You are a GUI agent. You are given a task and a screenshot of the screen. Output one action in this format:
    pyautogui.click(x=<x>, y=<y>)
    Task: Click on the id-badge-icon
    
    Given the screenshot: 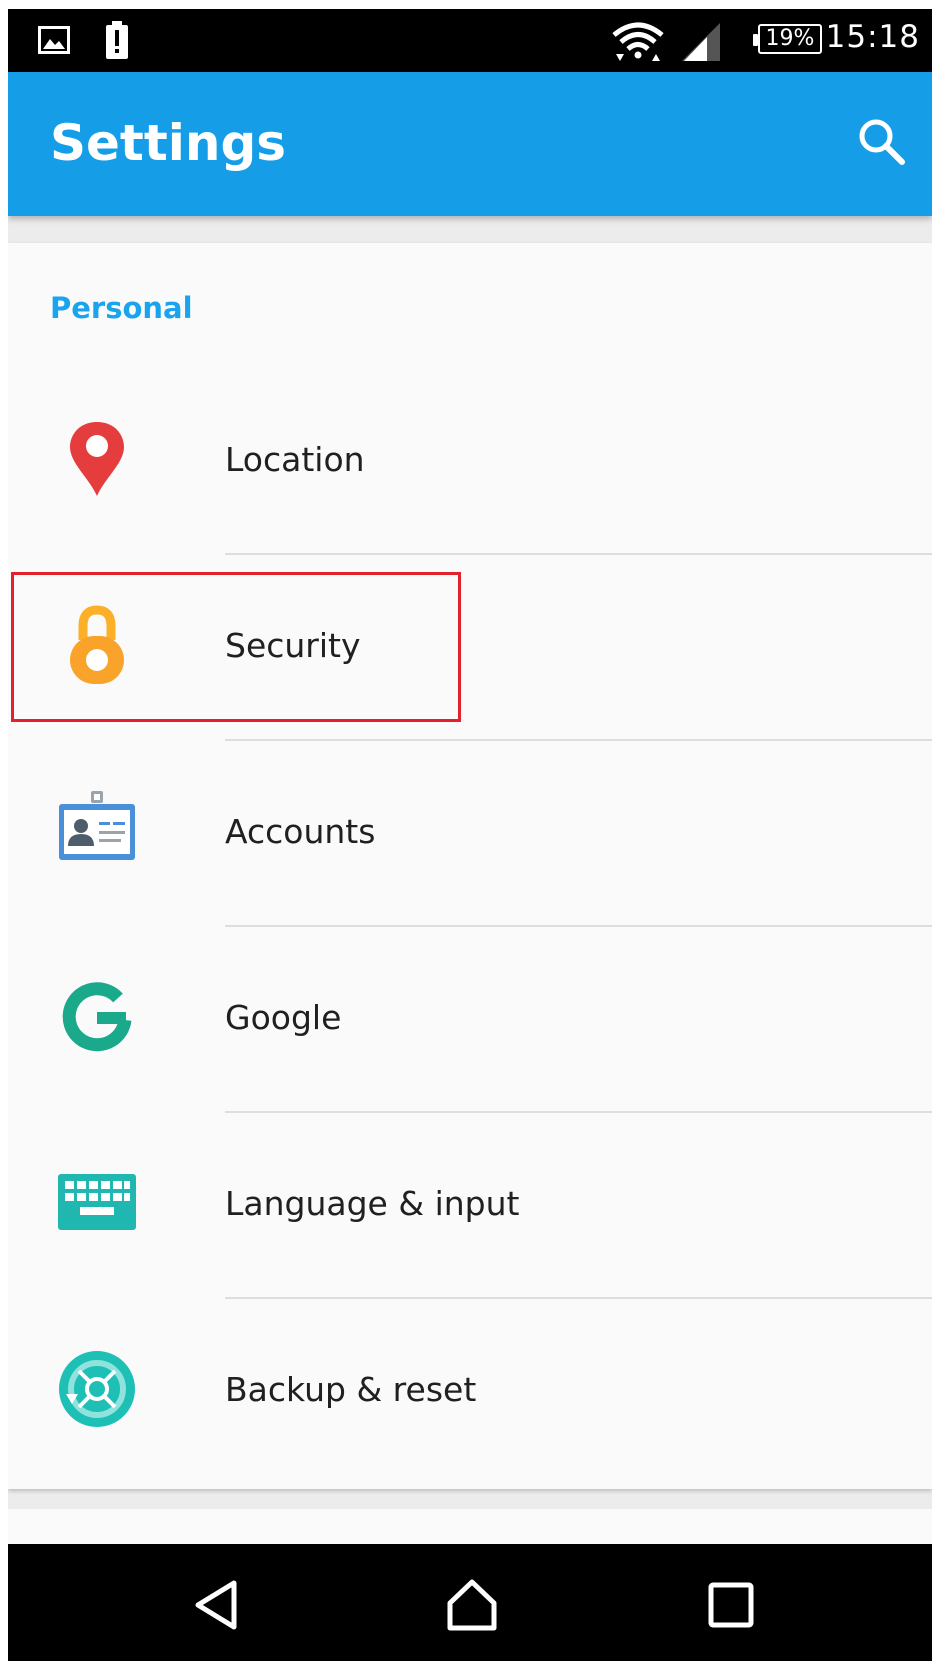 What is the action you would take?
    pyautogui.click(x=97, y=825)
    